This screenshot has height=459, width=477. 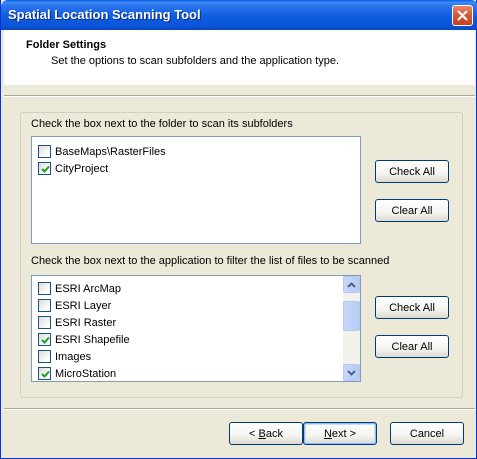 I want to click on chevron-up-icon, so click(x=351, y=284).